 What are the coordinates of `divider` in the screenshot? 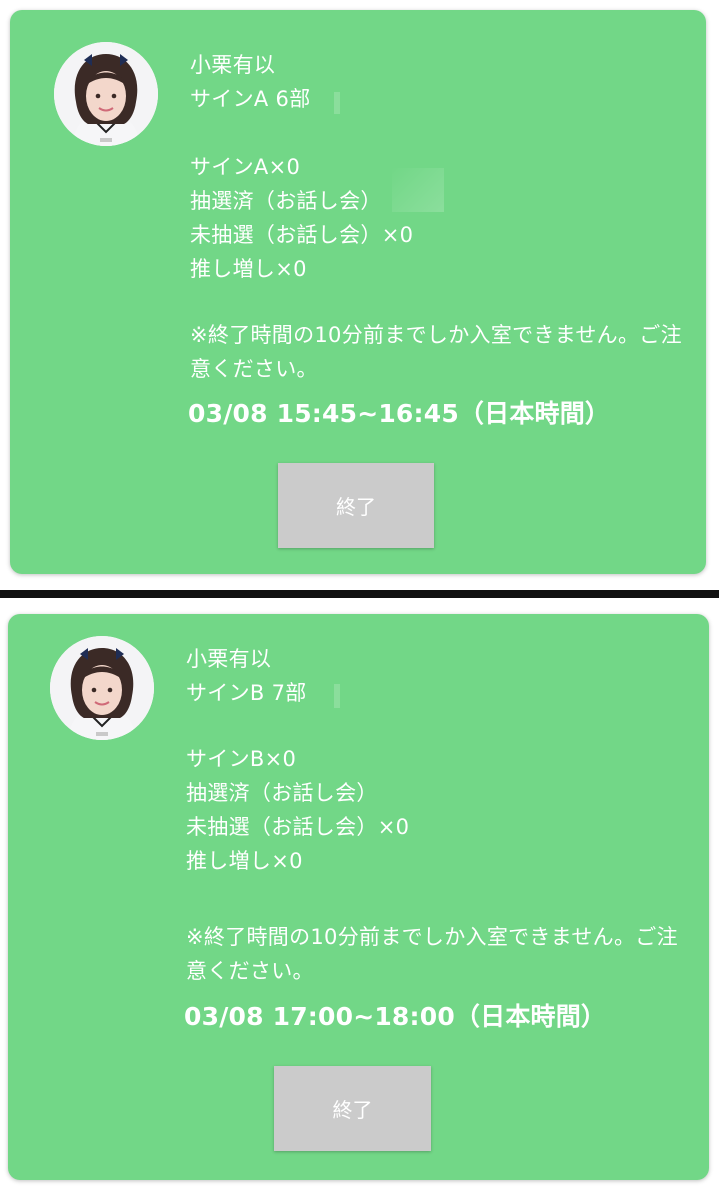 It's located at (359, 594).